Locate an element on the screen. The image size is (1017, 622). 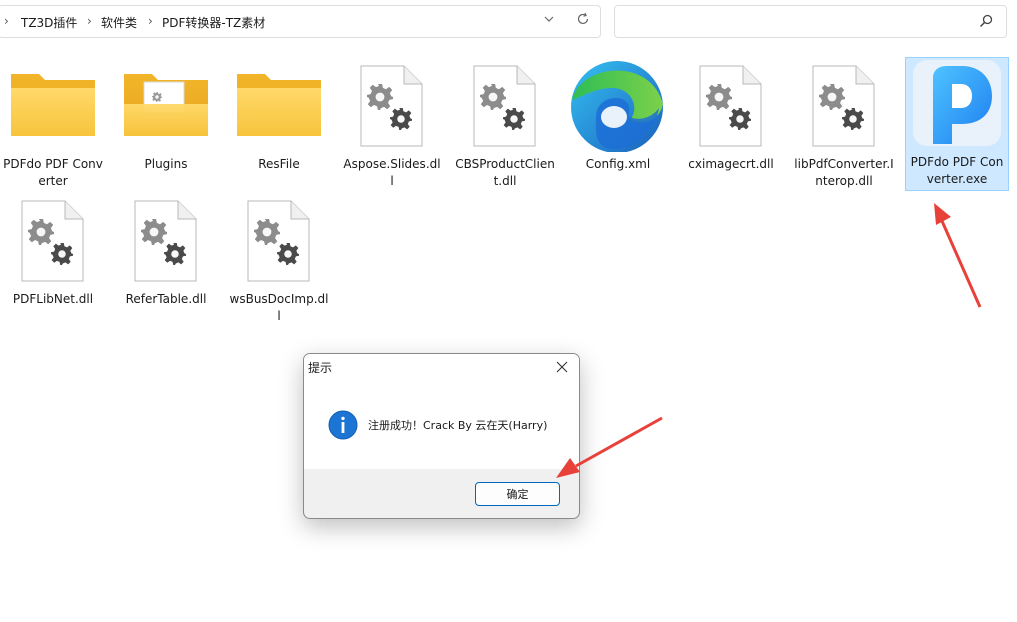
search-icon is located at coordinates (986, 21).